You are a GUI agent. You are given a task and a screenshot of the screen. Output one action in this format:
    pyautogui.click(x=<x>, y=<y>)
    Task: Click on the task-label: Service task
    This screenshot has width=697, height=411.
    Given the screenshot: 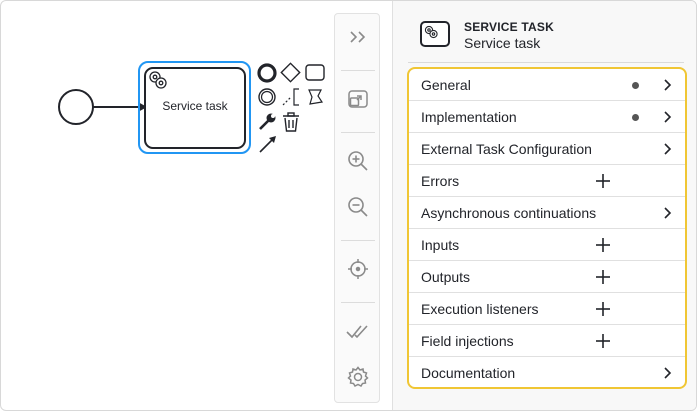 What is the action you would take?
    pyautogui.click(x=195, y=106)
    